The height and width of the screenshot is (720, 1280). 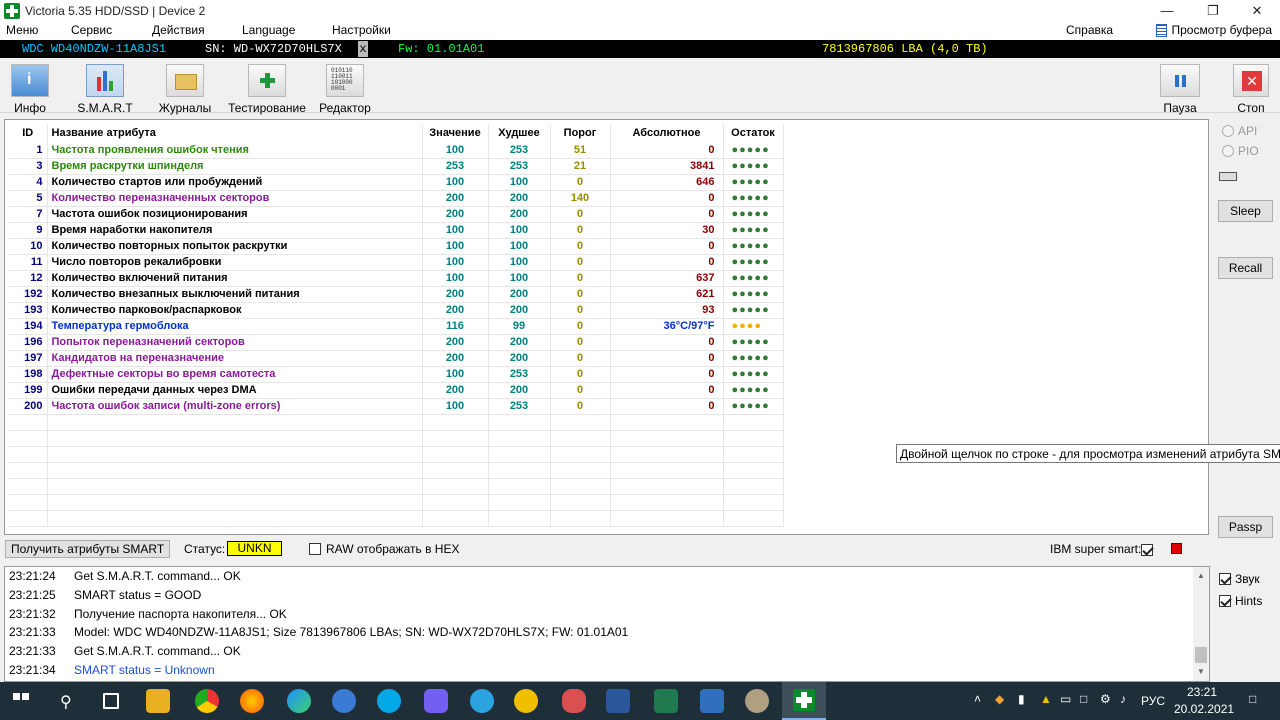 I want to click on tray-network-icon: ⚙, so click(x=1105, y=699).